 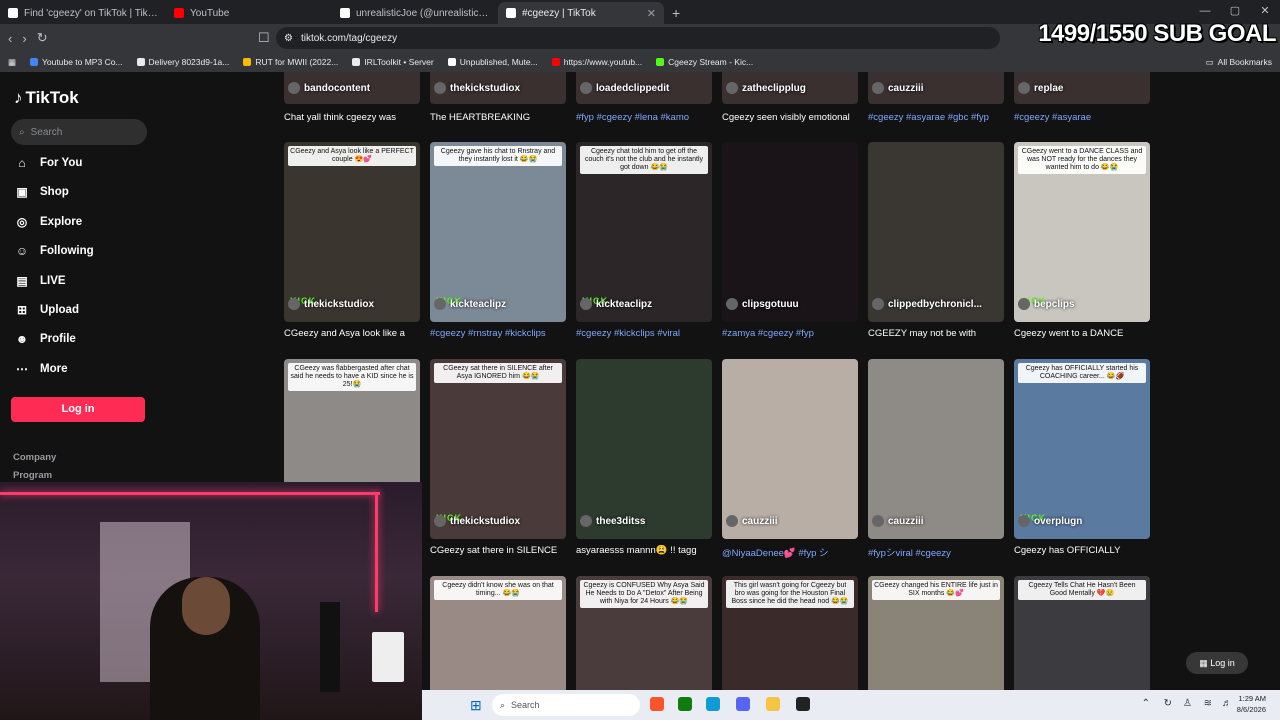 I want to click on video-description: #zamya #cgeezy #fyp, so click(x=795, y=333).